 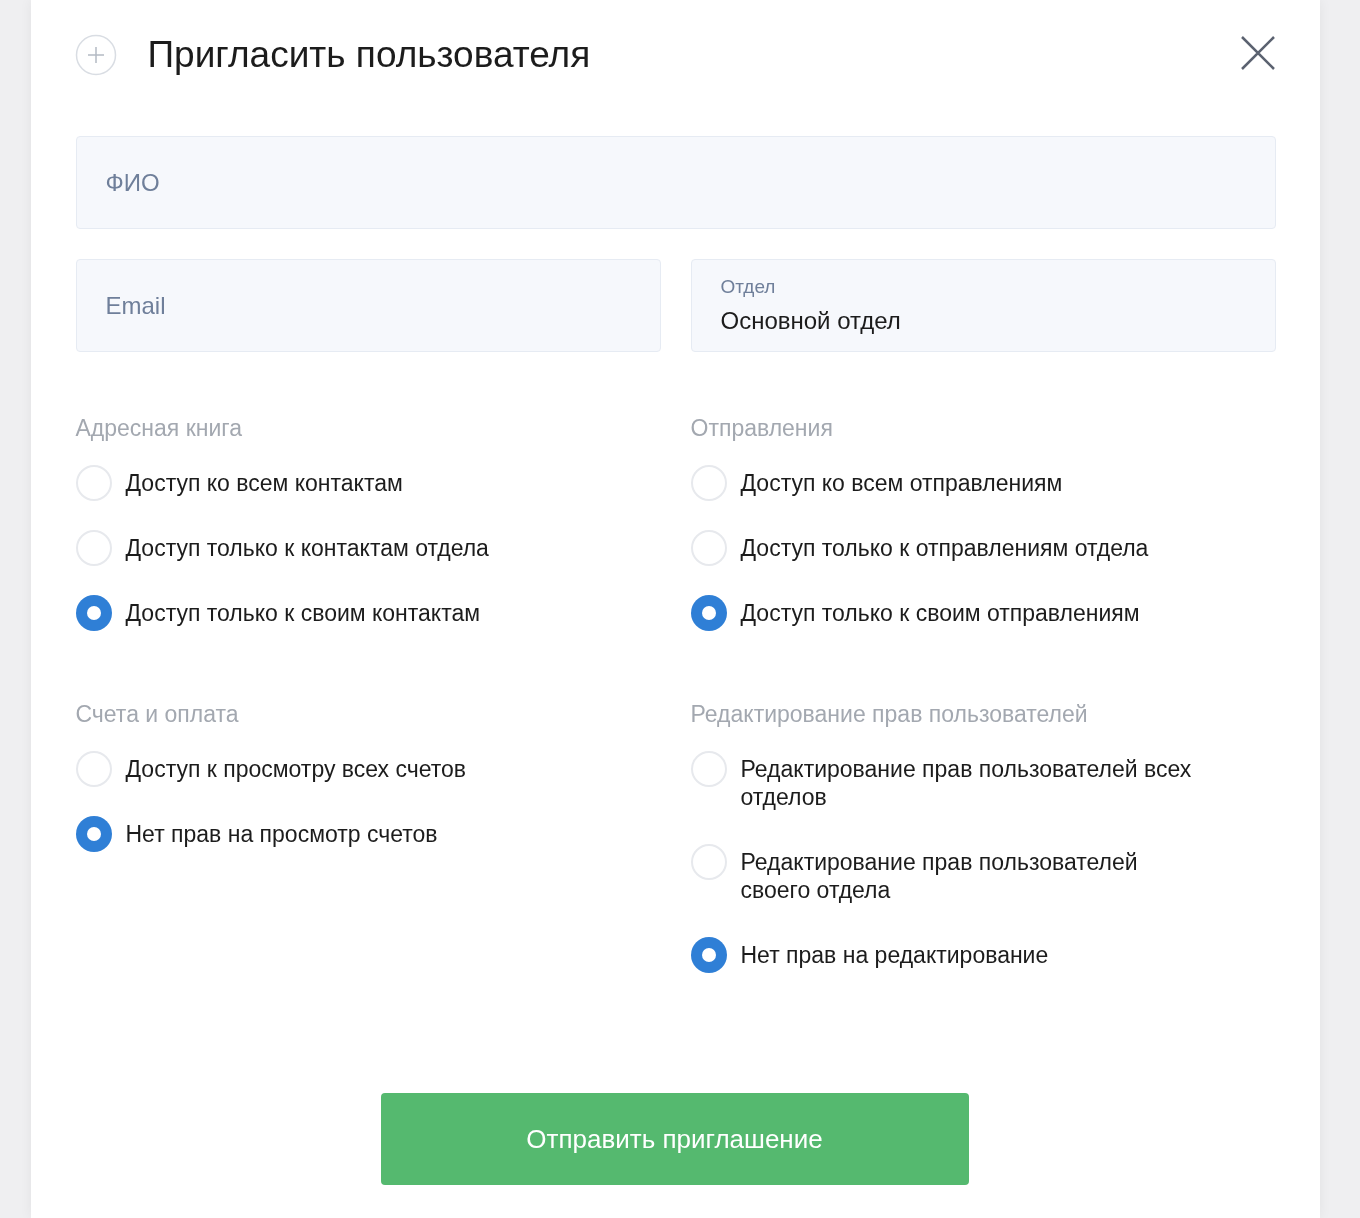 I want to click on dialog-title: Пригласить пользователя, so click(x=369, y=55).